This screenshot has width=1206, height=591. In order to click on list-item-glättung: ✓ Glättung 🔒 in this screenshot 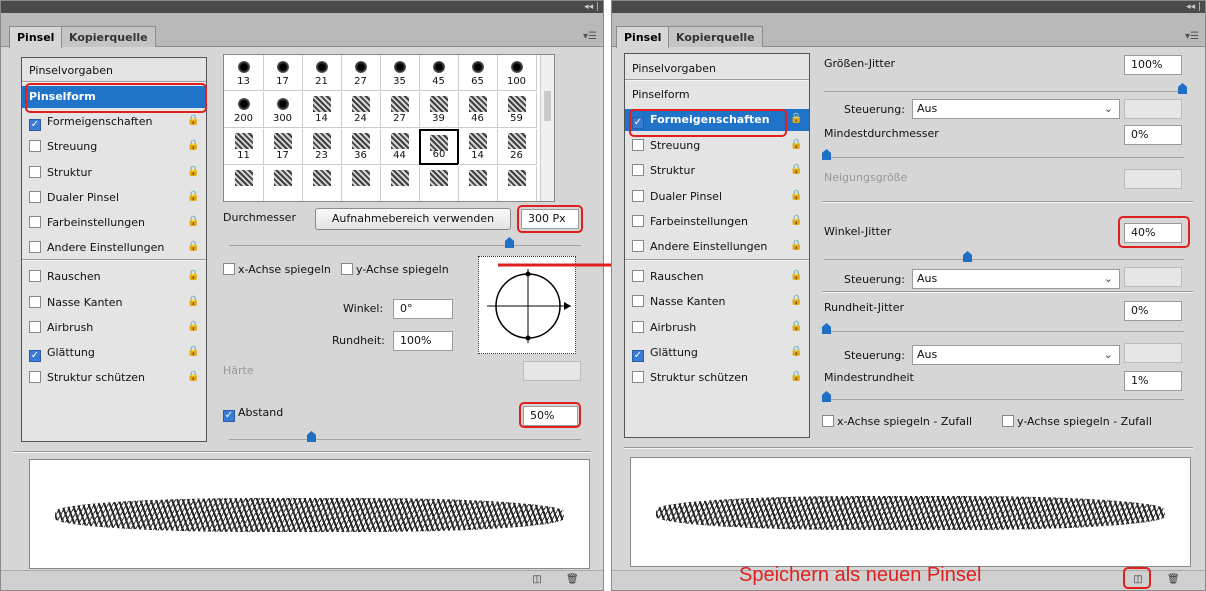, I will do `click(114, 353)`.